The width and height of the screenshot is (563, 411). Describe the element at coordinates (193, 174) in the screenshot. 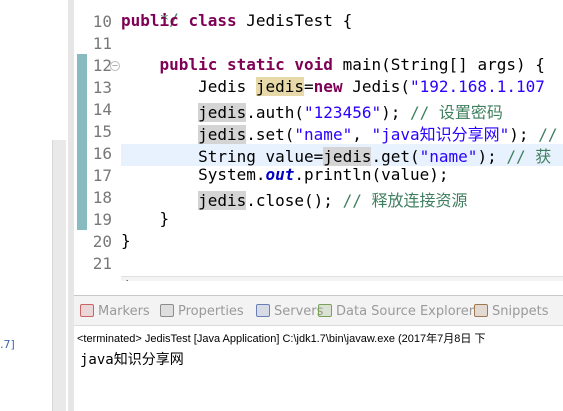

I see `code-token: System.` at that location.